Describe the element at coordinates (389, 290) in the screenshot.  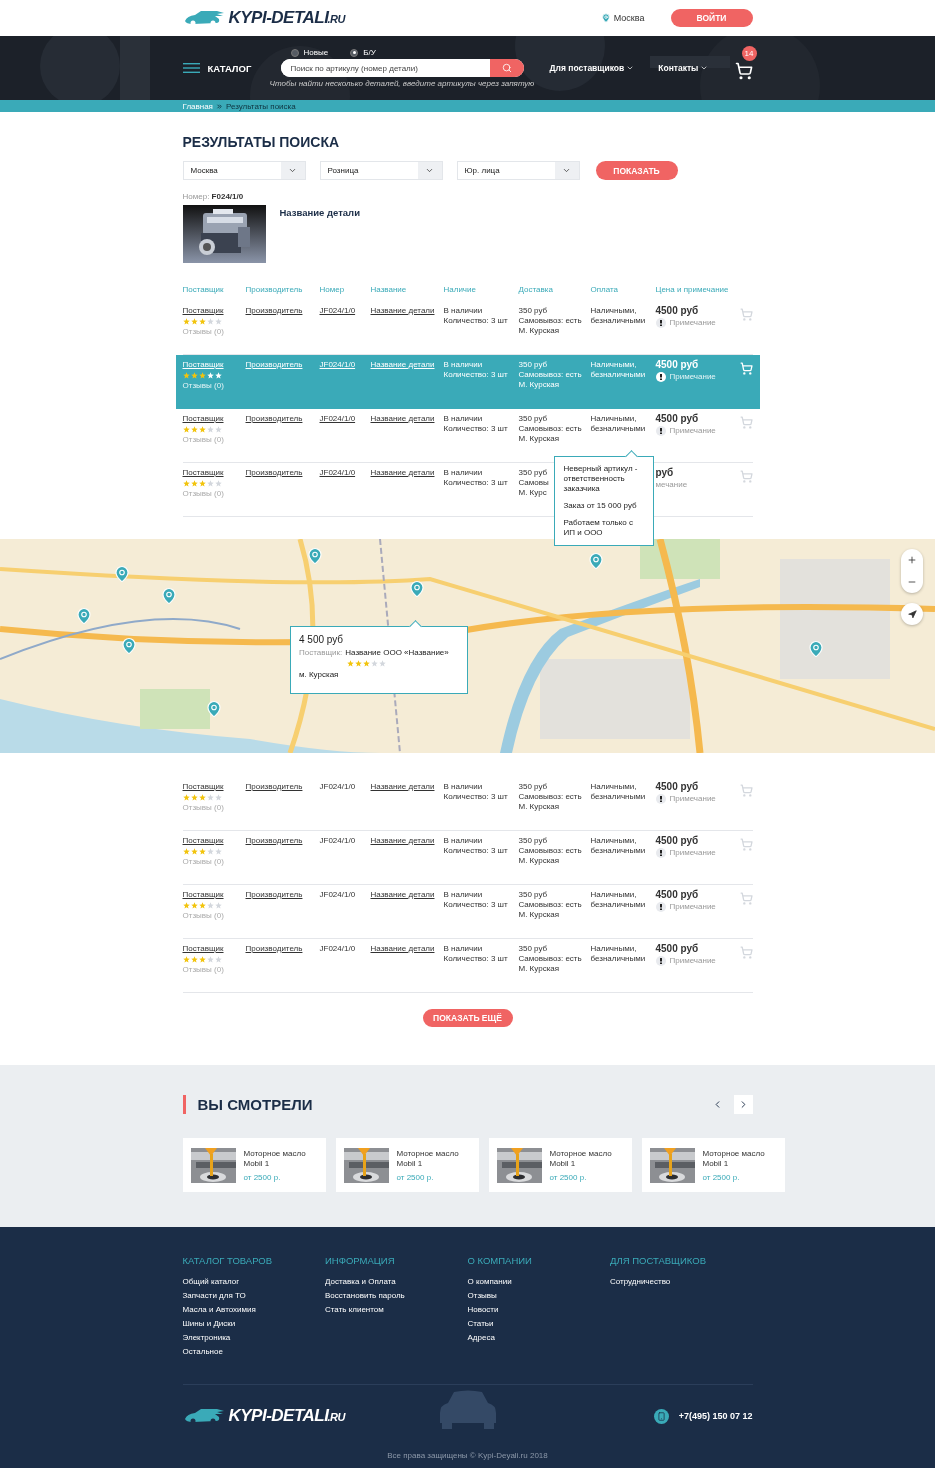
I see `column-header: Название` at that location.